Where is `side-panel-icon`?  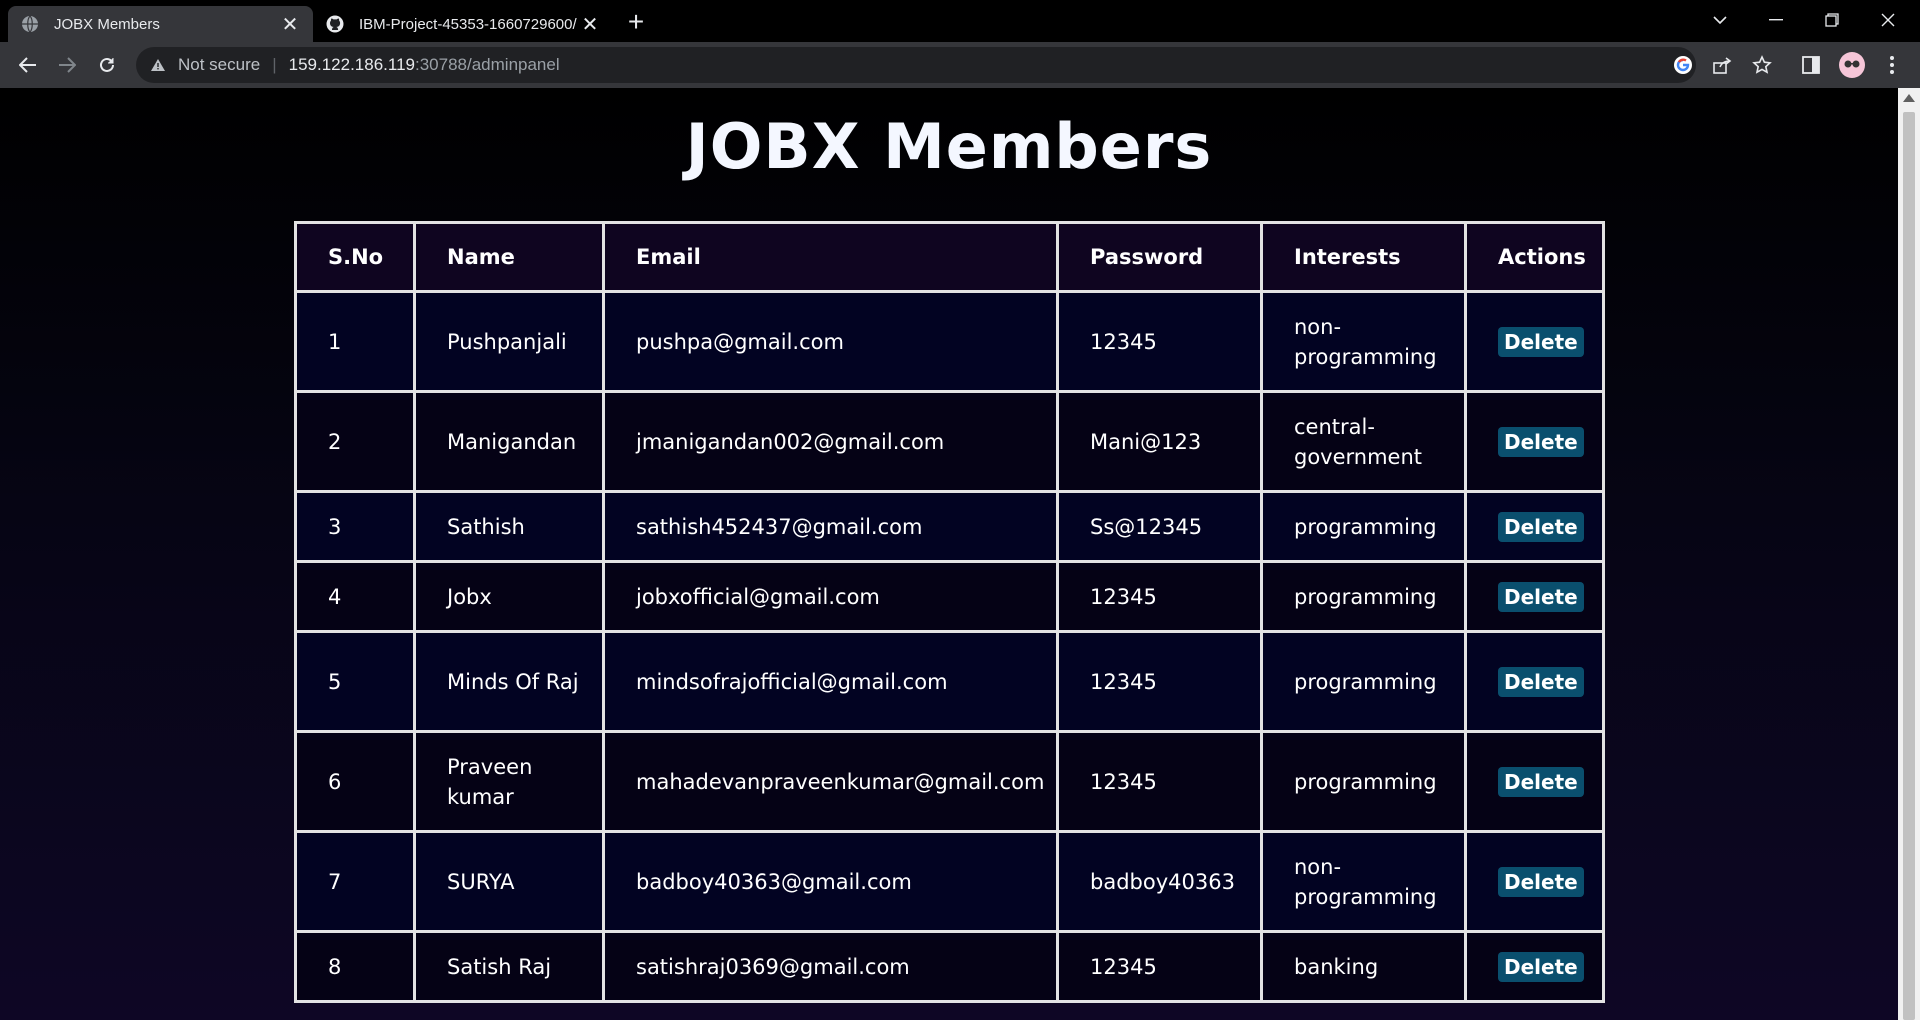
side-panel-icon is located at coordinates (1811, 65).